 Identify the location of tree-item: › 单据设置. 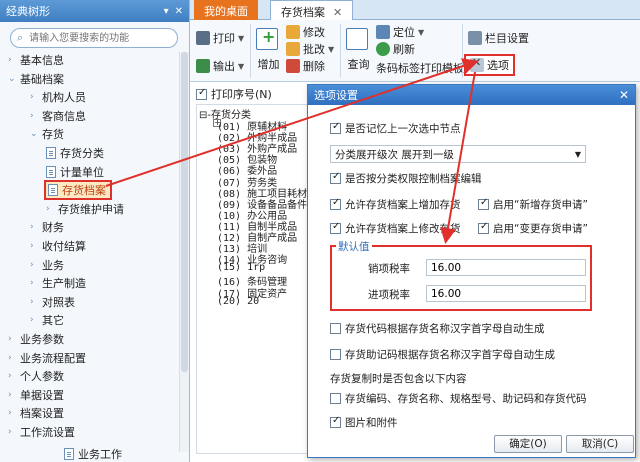
(36, 395).